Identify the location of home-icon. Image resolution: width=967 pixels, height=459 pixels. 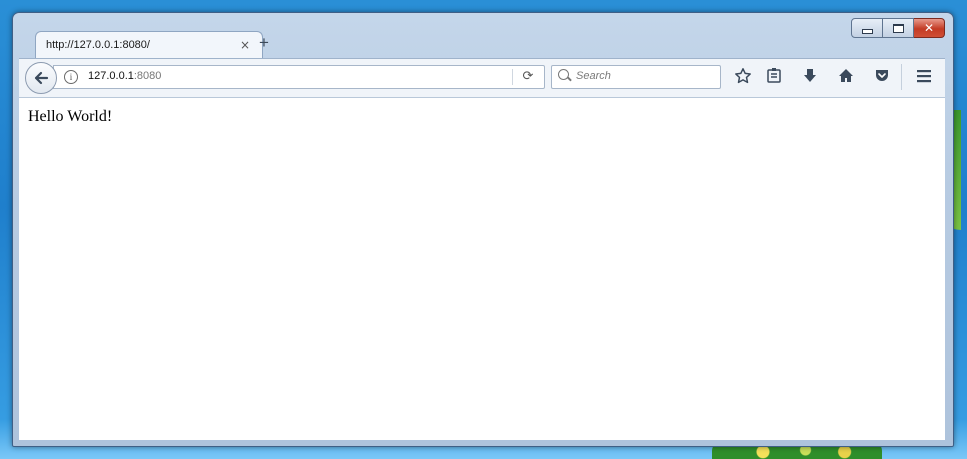
(846, 77).